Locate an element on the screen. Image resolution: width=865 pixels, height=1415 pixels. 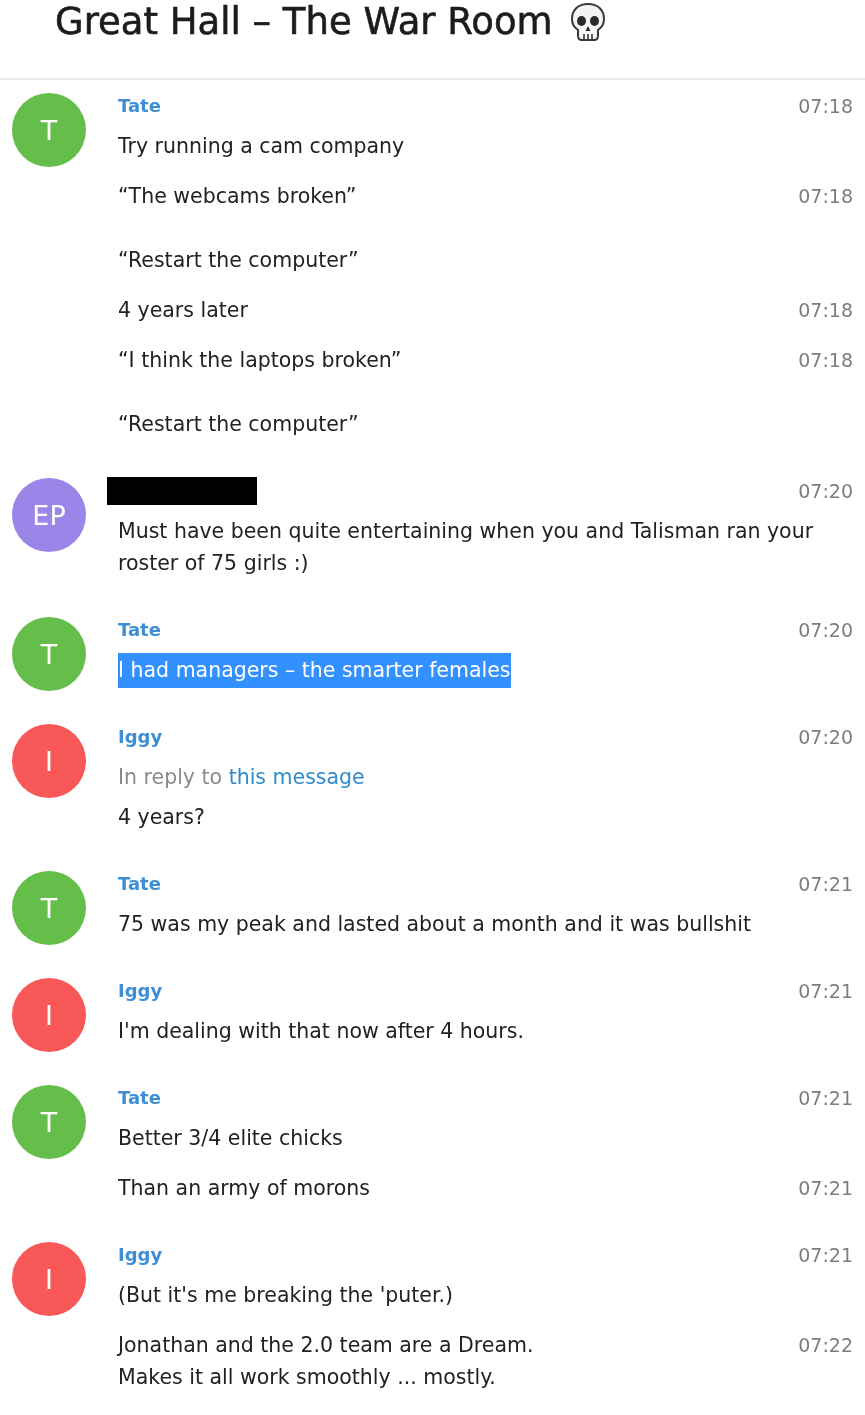
message-text: I'm dealing with that now after 4 hours. is located at coordinates (321, 1031).